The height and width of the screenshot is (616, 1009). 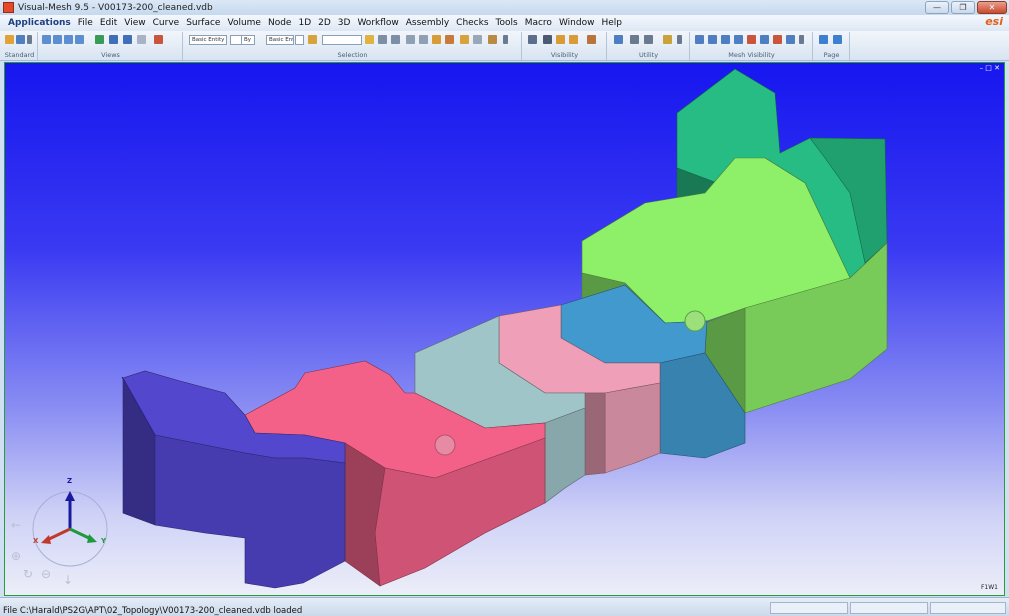 I want to click on group-label-utility: Utility, so click(x=648, y=55).